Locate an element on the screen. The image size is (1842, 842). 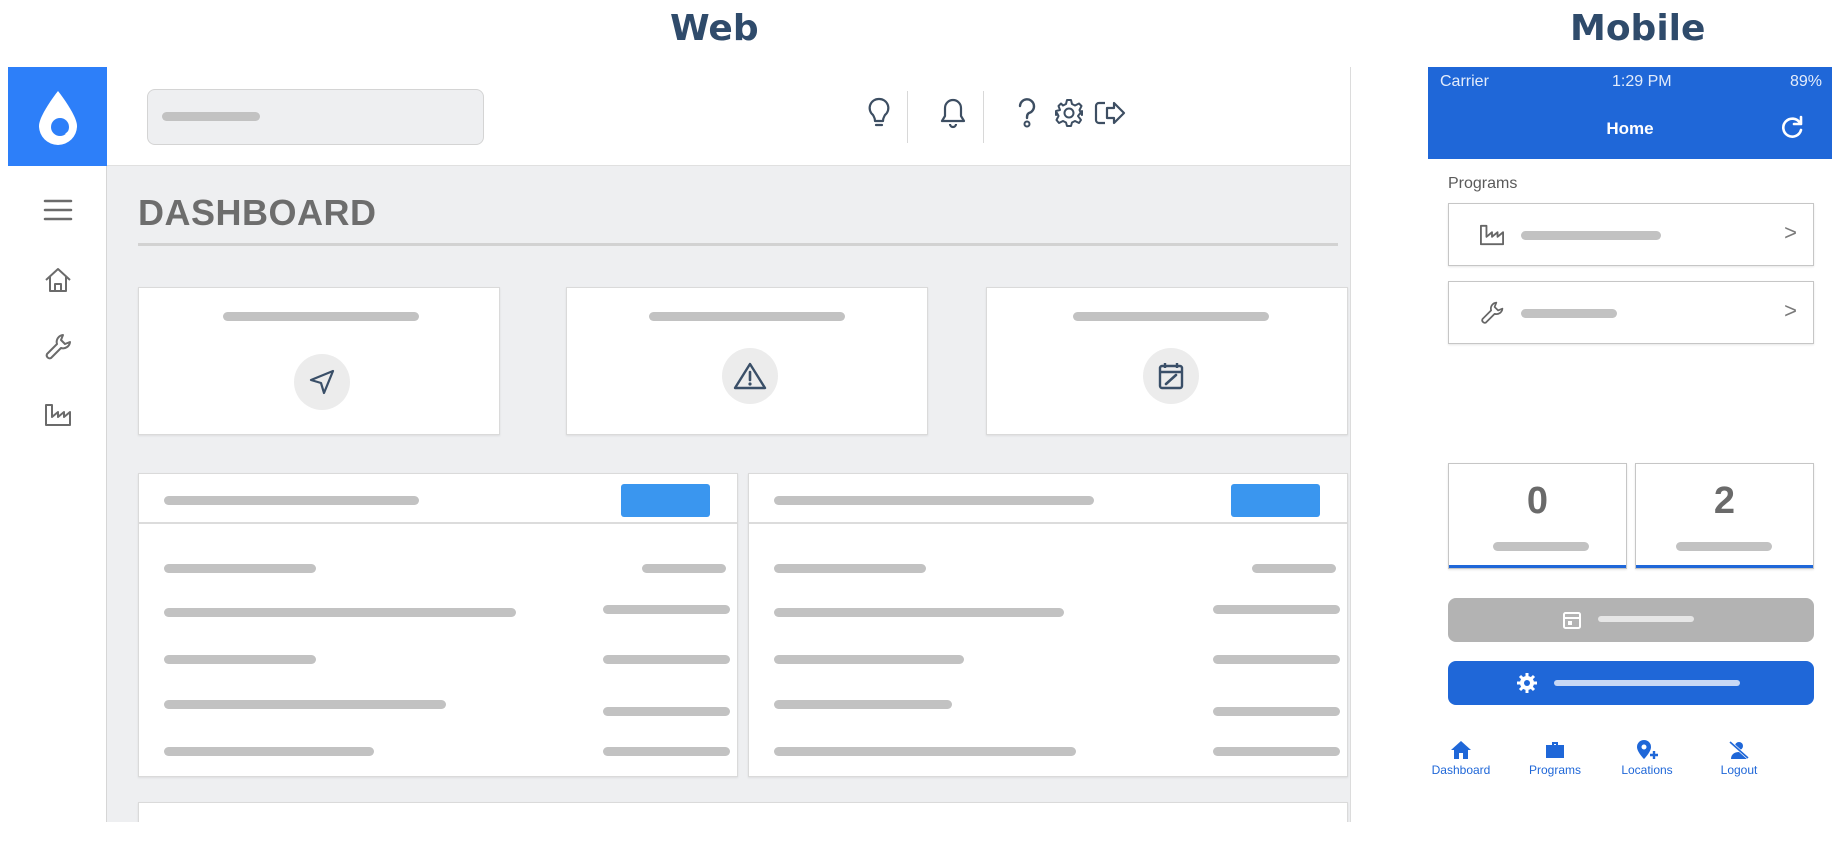
summary-card-navigation is located at coordinates (319, 361).